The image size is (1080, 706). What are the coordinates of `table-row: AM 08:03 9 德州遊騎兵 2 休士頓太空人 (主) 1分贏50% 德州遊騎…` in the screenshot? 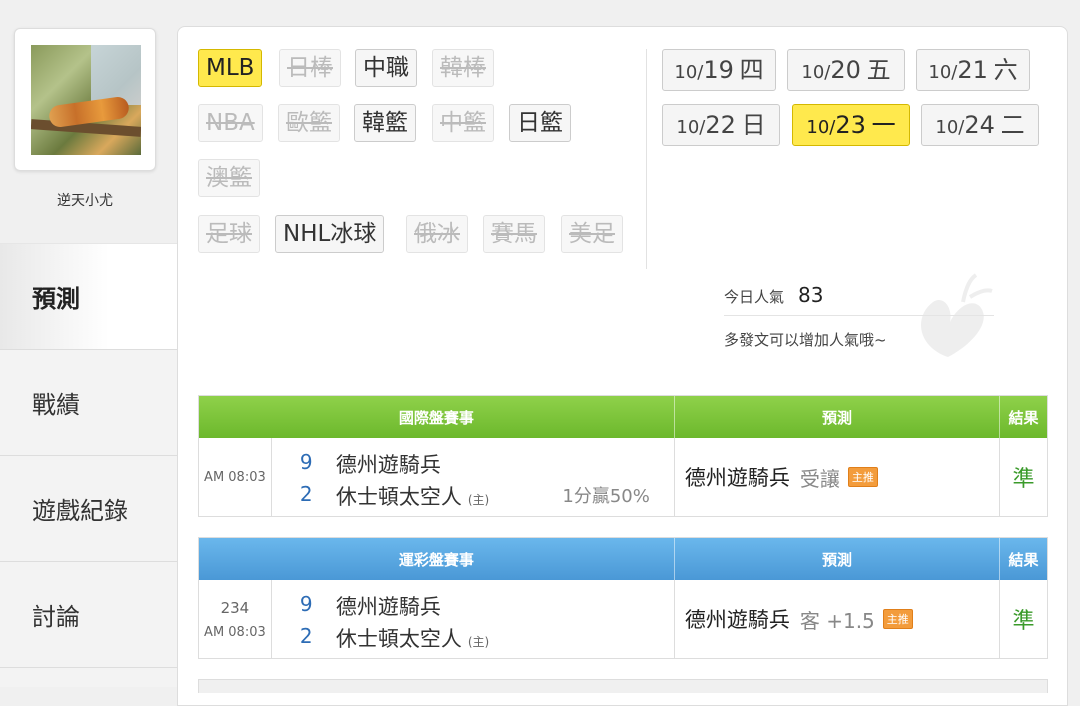 It's located at (623, 477).